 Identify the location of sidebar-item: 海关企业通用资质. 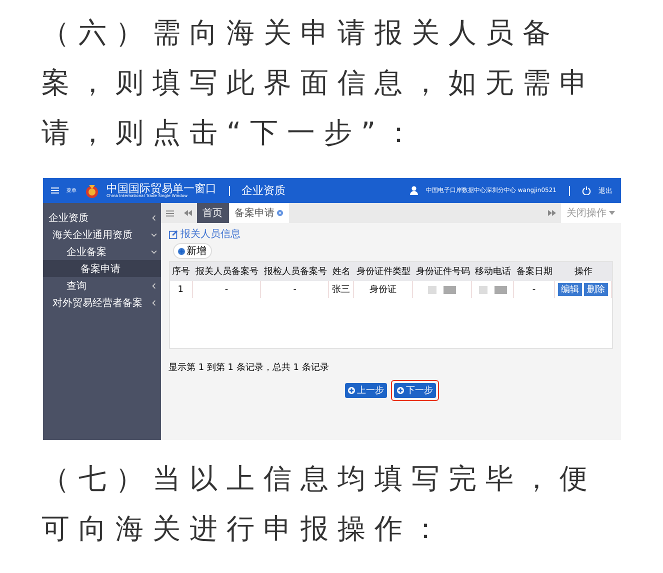
(101, 234).